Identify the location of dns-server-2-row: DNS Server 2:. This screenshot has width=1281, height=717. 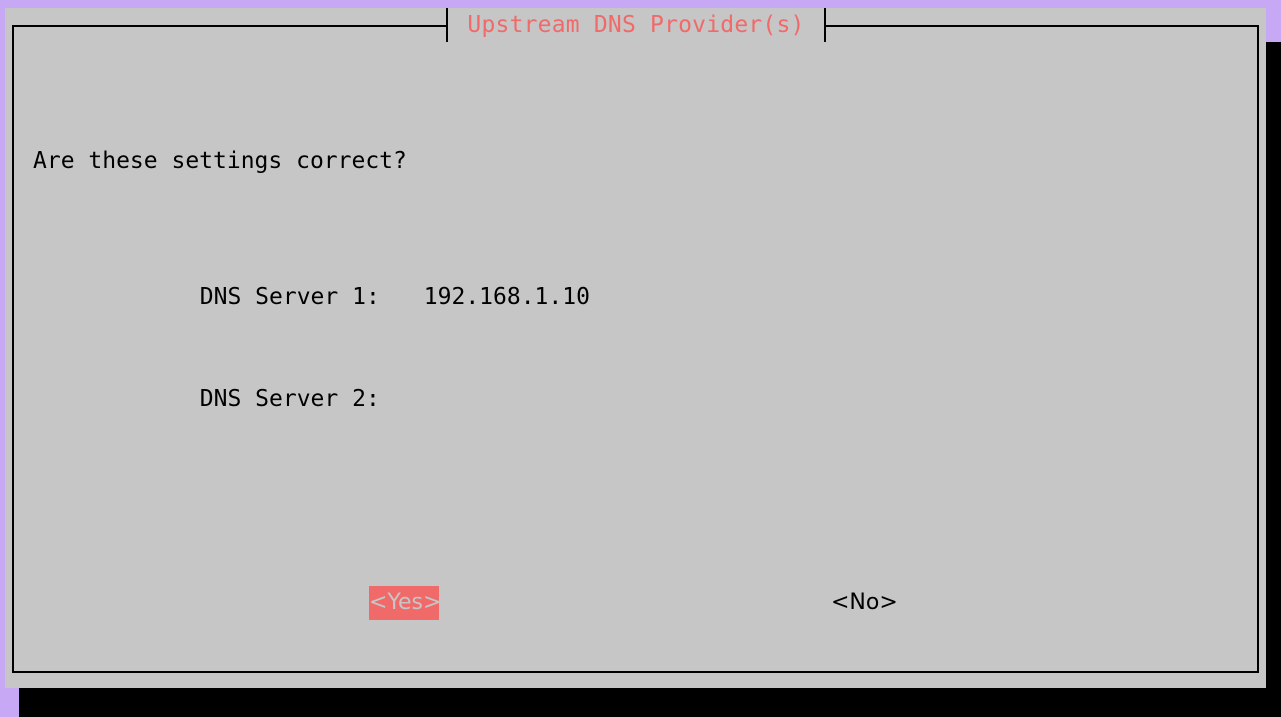
(311, 380).